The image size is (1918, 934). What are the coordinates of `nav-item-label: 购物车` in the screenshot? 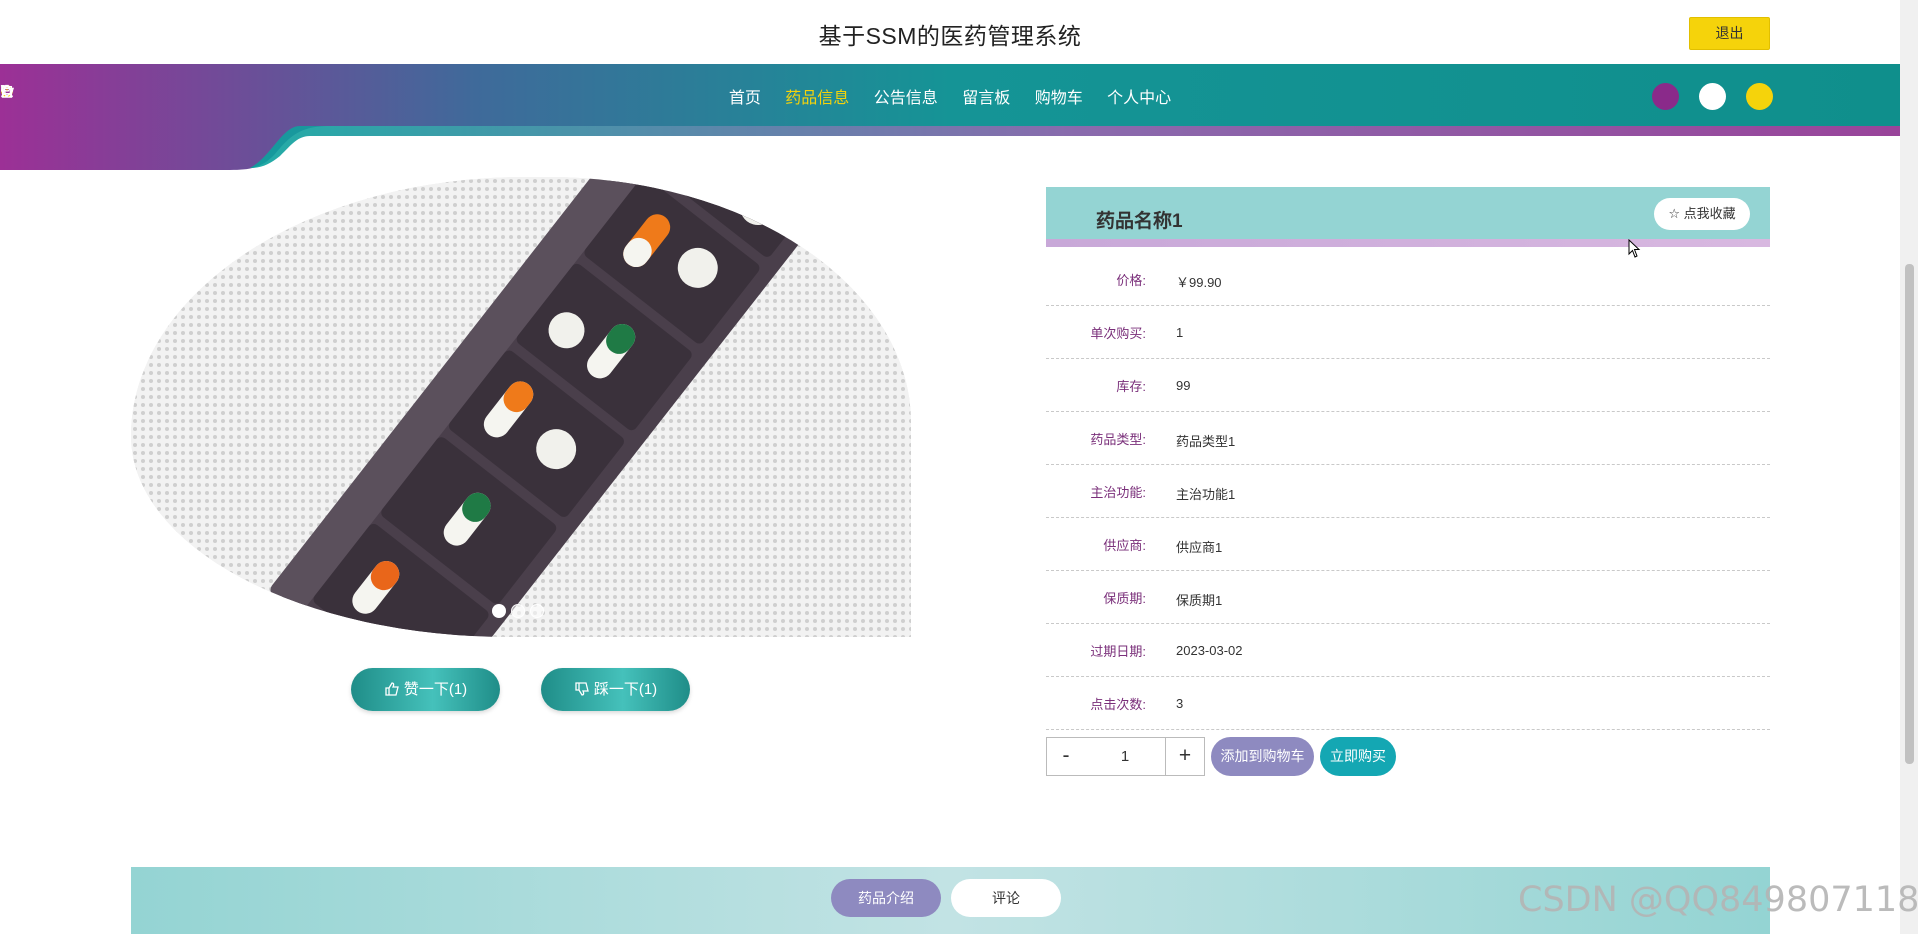 It's located at (1058, 98).